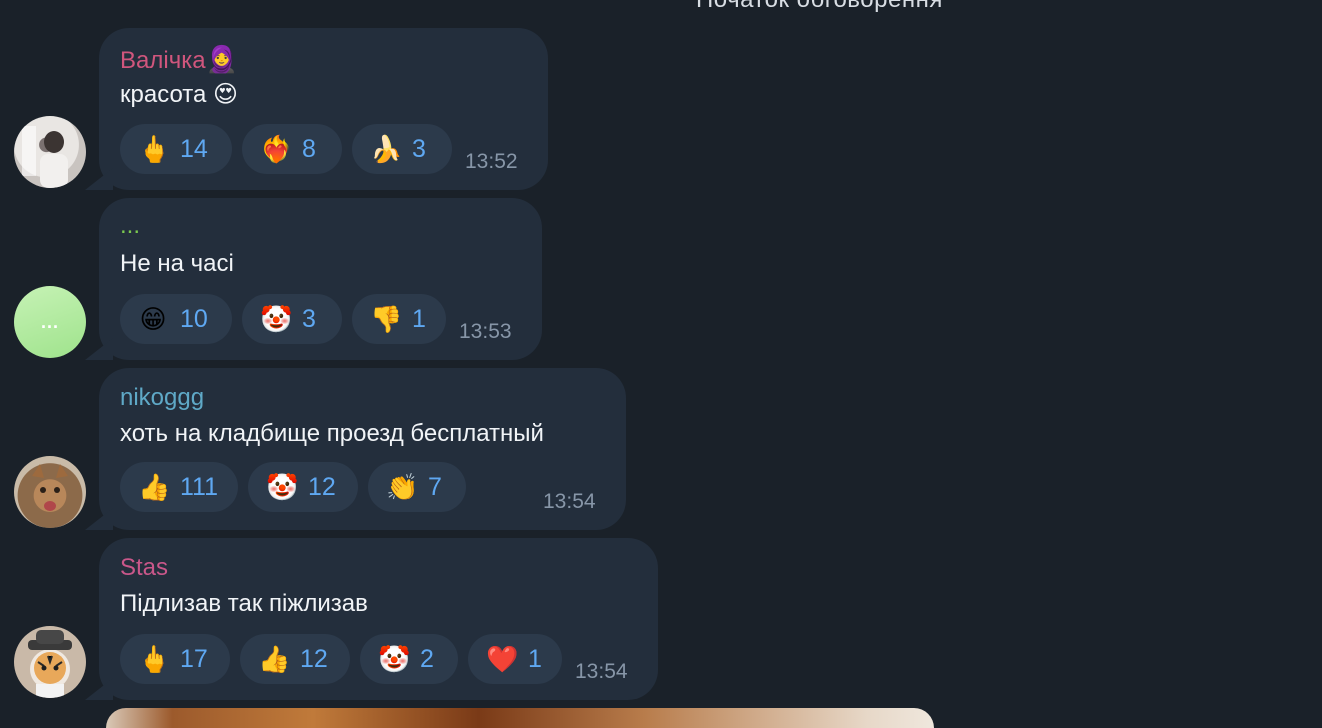 The height and width of the screenshot is (728, 1322). I want to click on next-message-media-preview, so click(520, 718).